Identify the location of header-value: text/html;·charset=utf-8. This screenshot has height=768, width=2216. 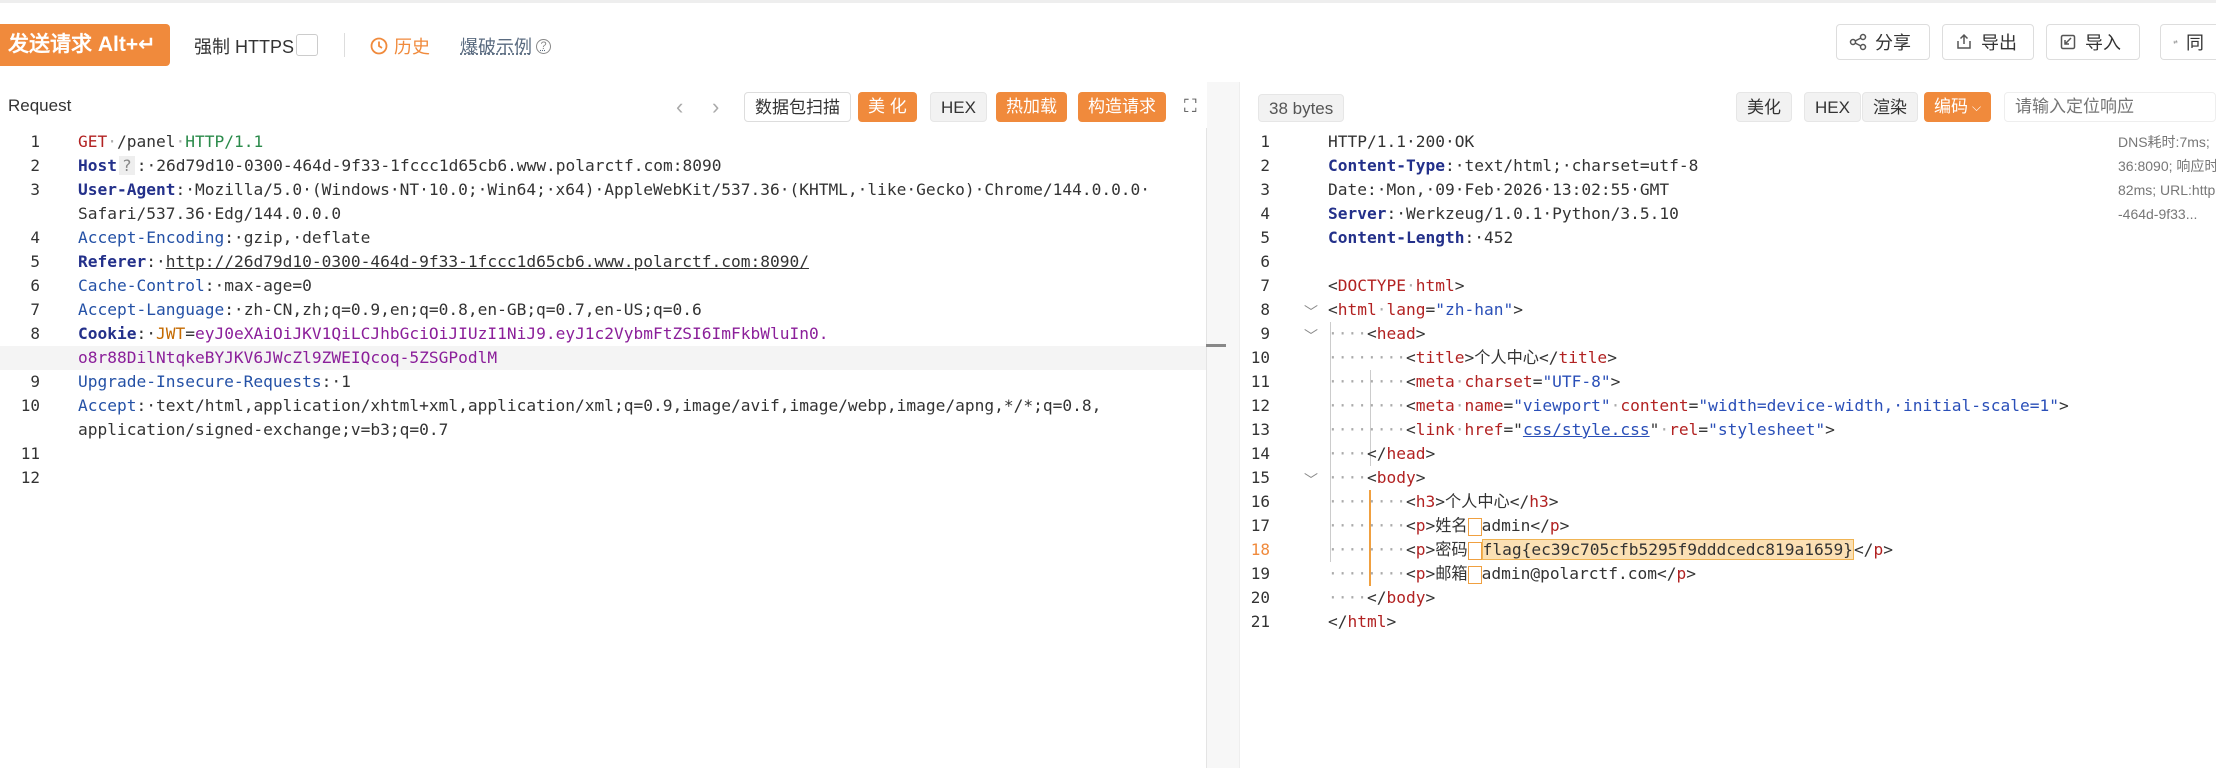
(1581, 165).